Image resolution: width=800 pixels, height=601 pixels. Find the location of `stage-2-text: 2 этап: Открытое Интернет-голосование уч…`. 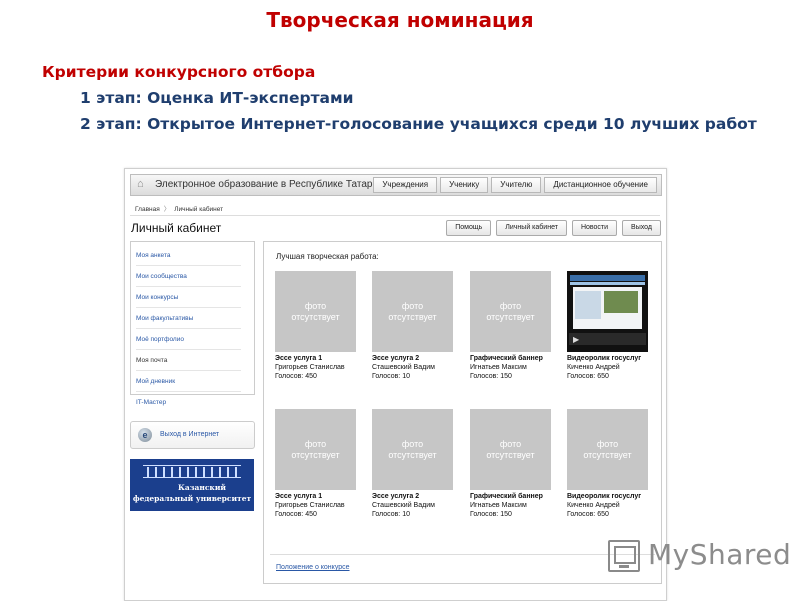

stage-2-text: 2 этап: Открытое Интернет-голосование уч… is located at coordinates (418, 124).